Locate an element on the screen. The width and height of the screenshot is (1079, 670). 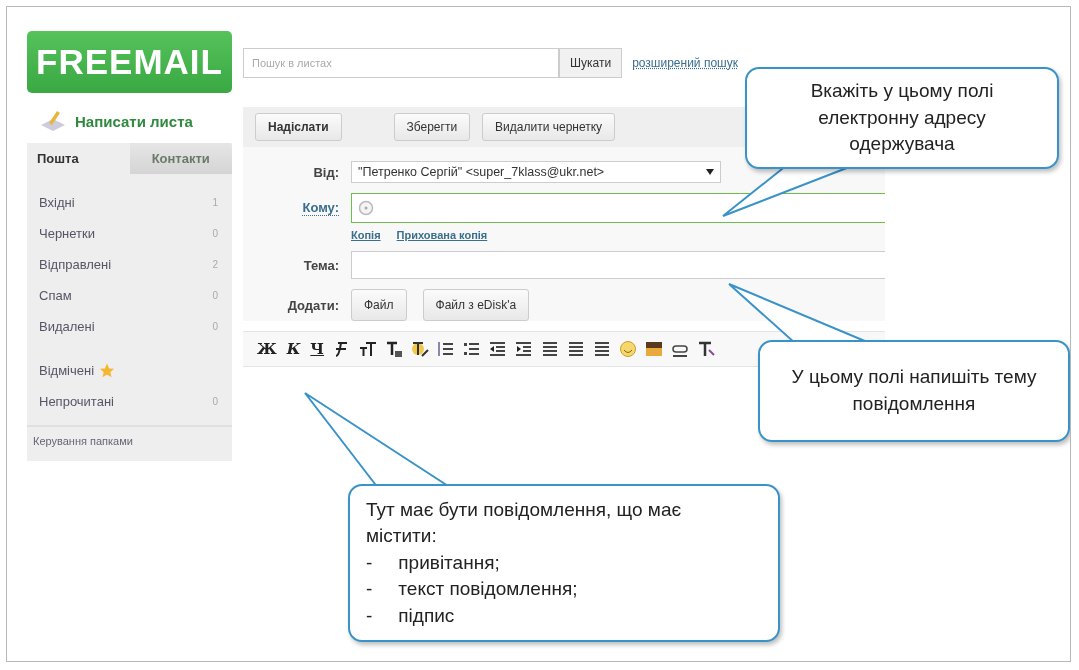
to-label: Кому: is located at coordinates (320, 208).